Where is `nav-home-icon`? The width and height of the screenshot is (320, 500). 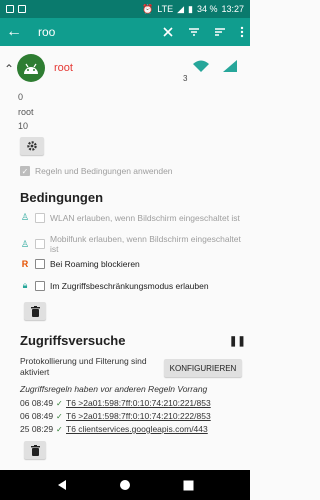
nav-home-icon is located at coordinates (125, 485).